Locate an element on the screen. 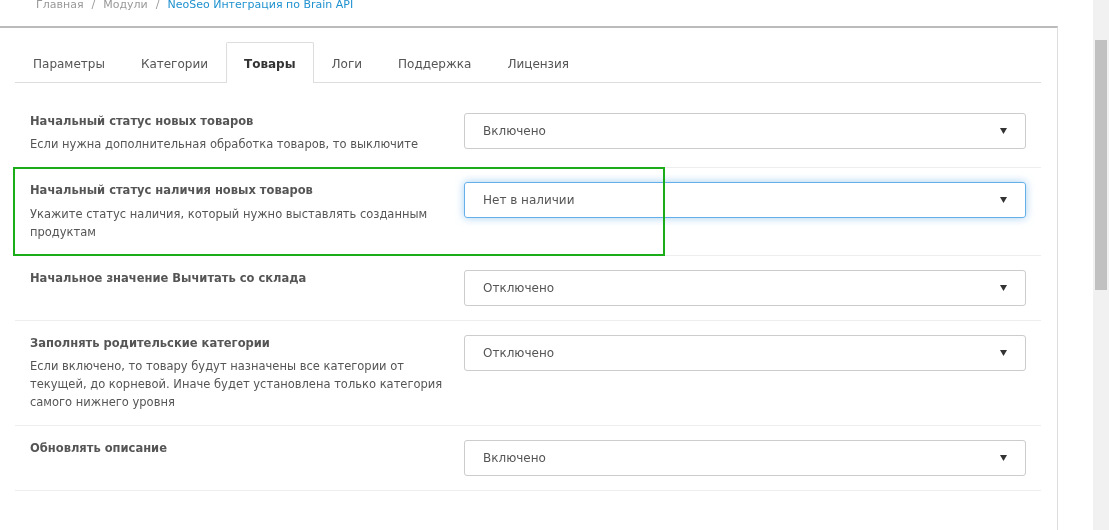 Image resolution: width=1109 pixels, height=530 pixels. tab: Параметры is located at coordinates (69, 62).